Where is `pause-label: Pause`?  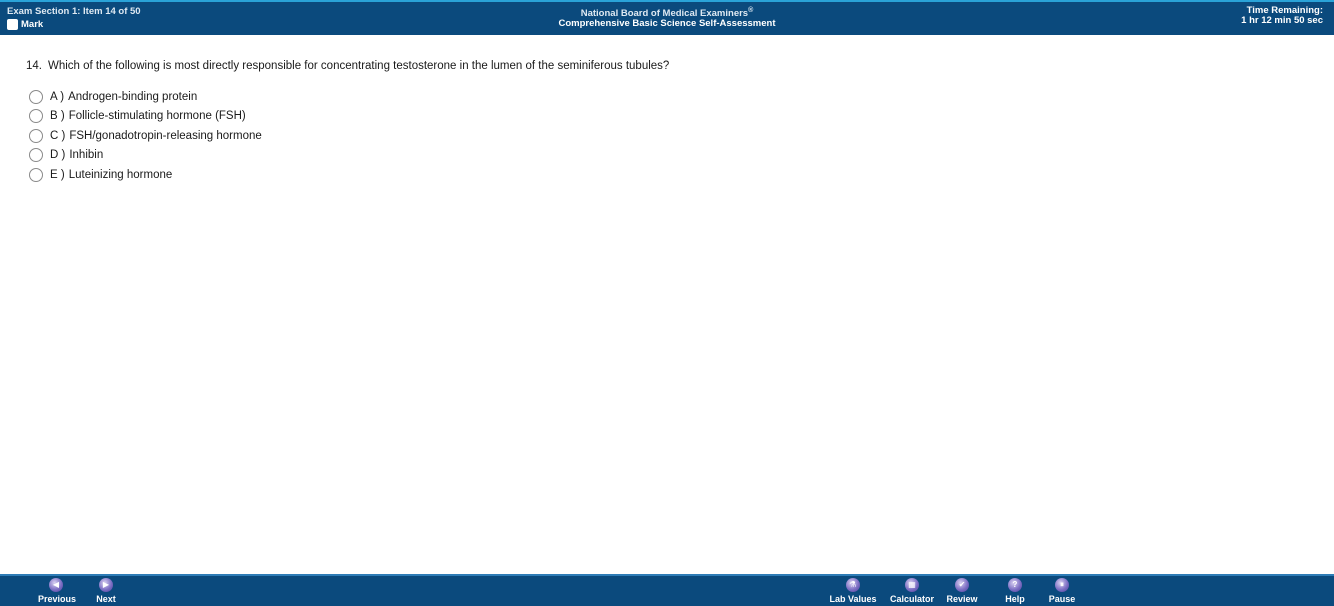
pause-label: Pause is located at coordinates (1062, 599).